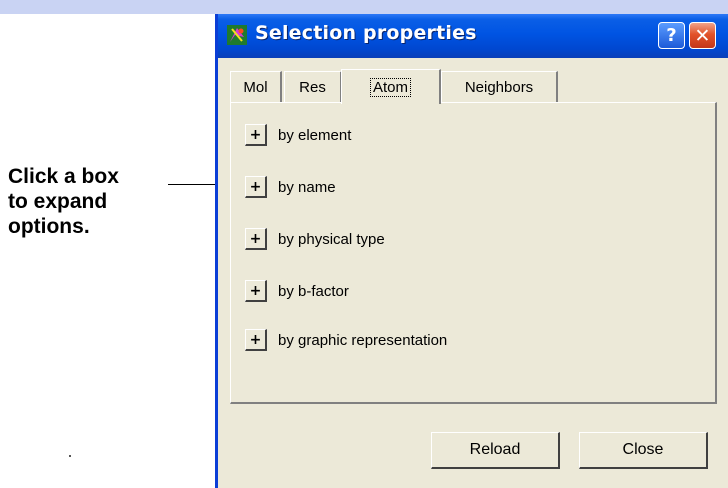 This screenshot has width=728, height=488. Describe the element at coordinates (363, 340) in the screenshot. I see `option-label: by graphic representation` at that location.